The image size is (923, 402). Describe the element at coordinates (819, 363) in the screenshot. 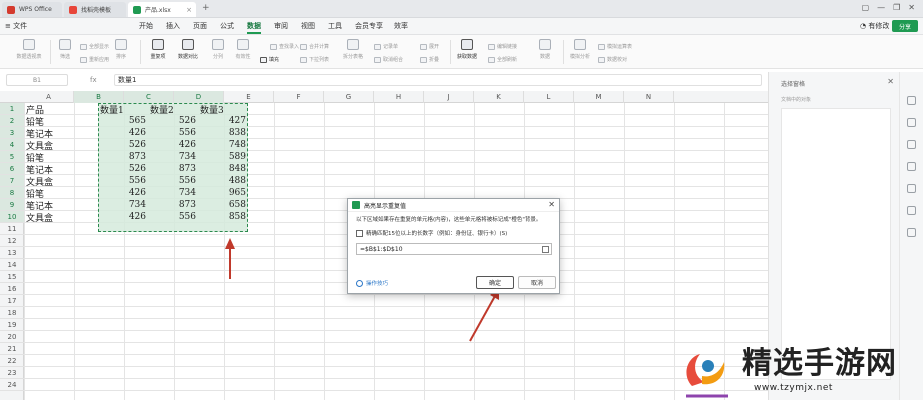

I see `watermark-title: 精选手游网` at that location.